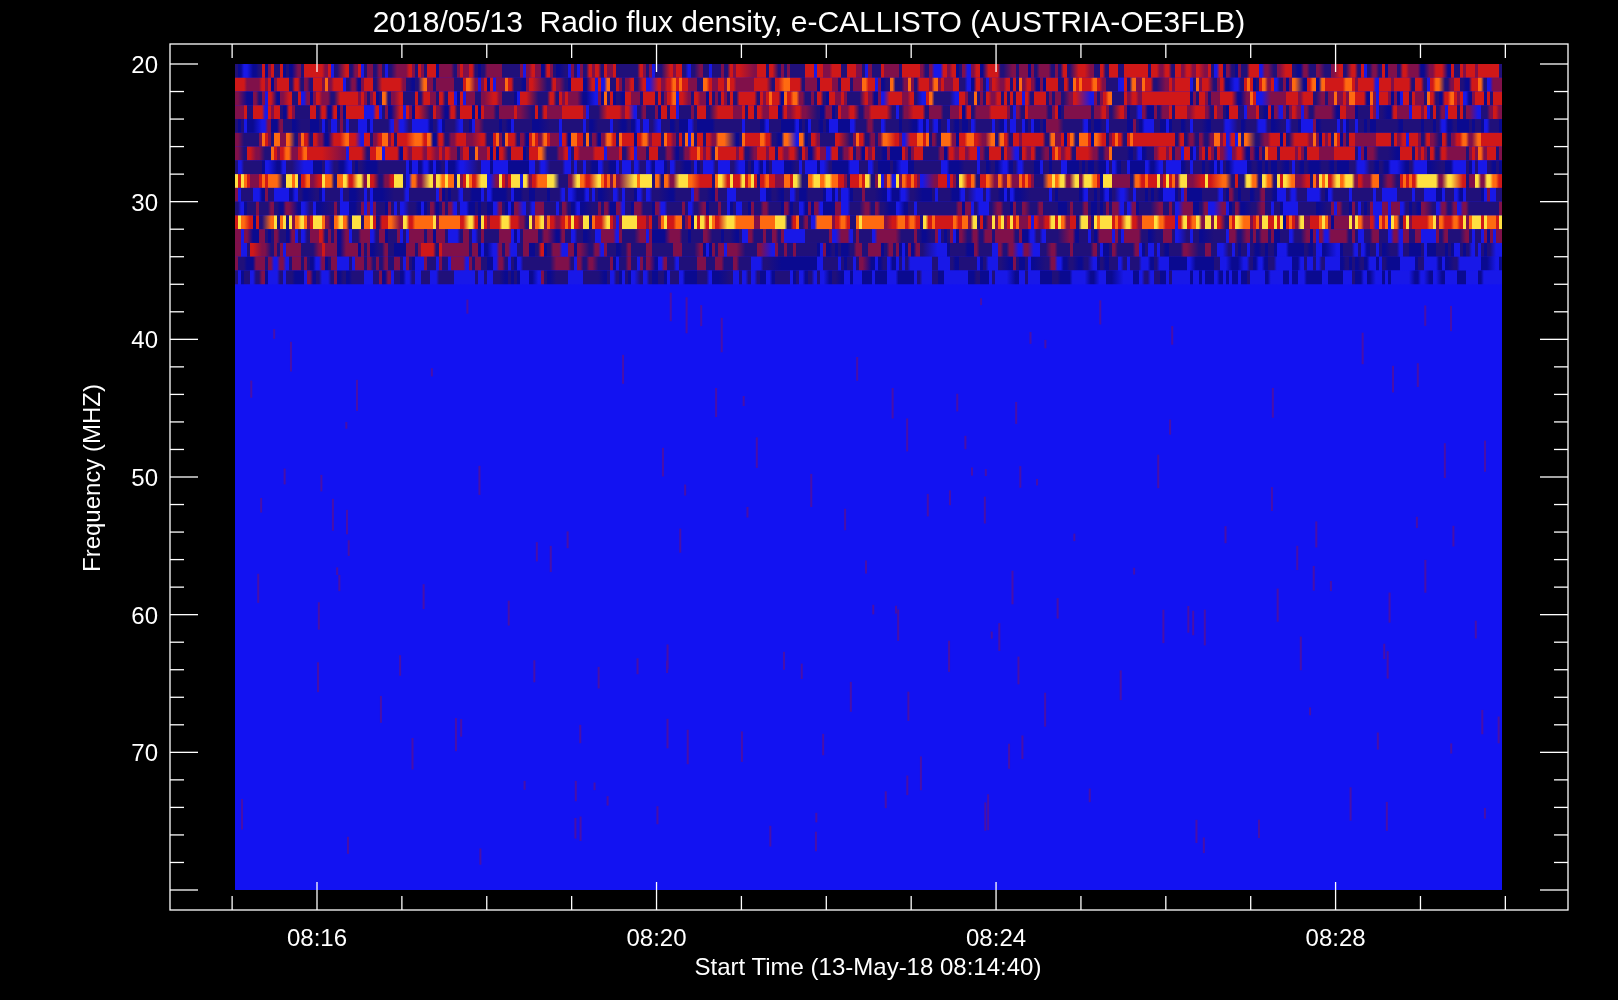  What do you see at coordinates (996, 937) in the screenshot?
I see `tick-label: 08:24` at bounding box center [996, 937].